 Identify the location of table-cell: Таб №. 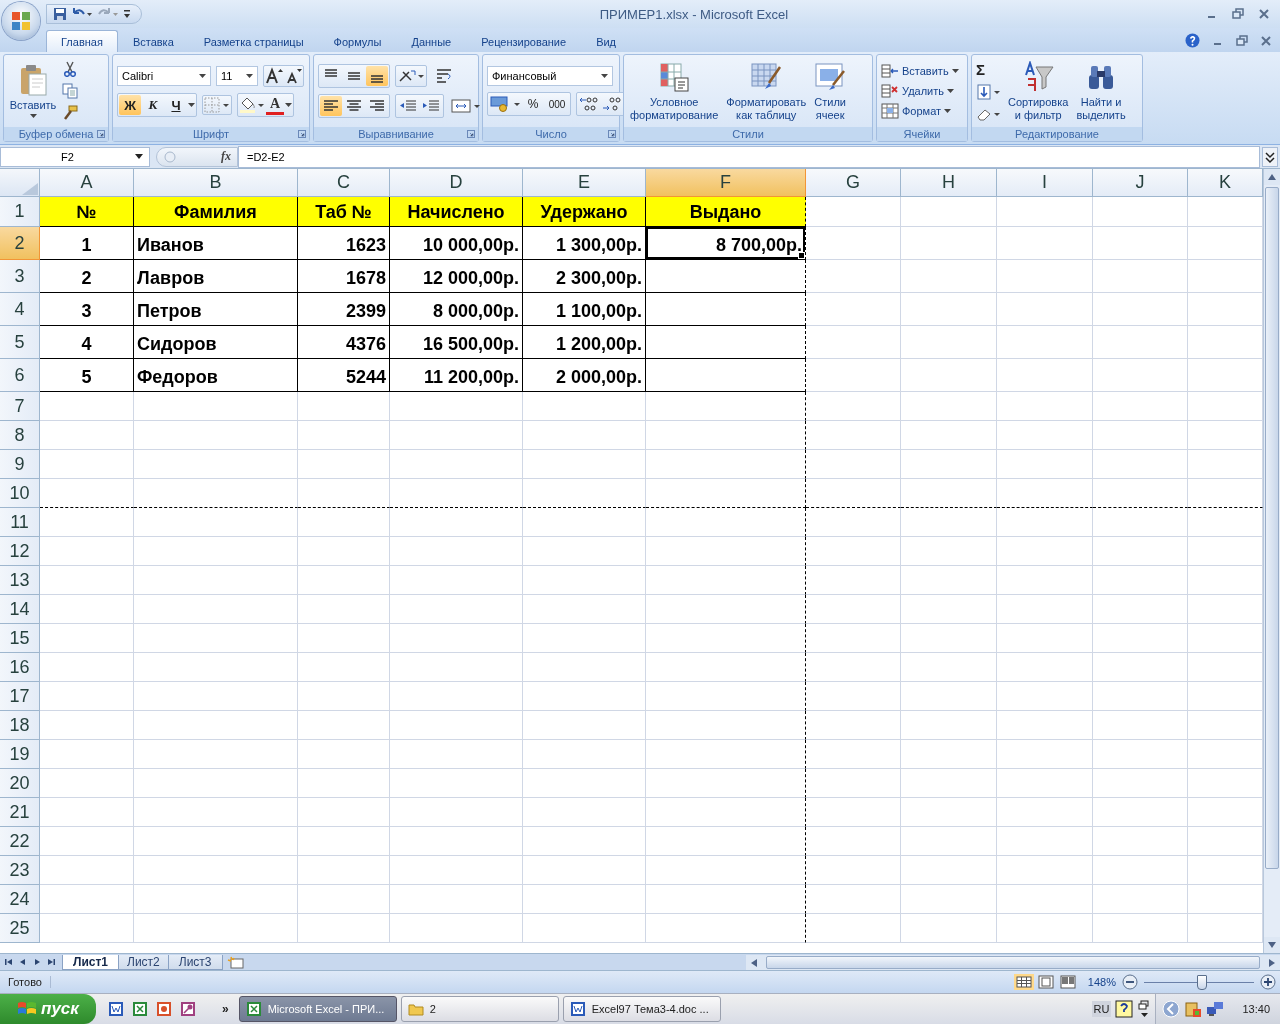
(344, 212).